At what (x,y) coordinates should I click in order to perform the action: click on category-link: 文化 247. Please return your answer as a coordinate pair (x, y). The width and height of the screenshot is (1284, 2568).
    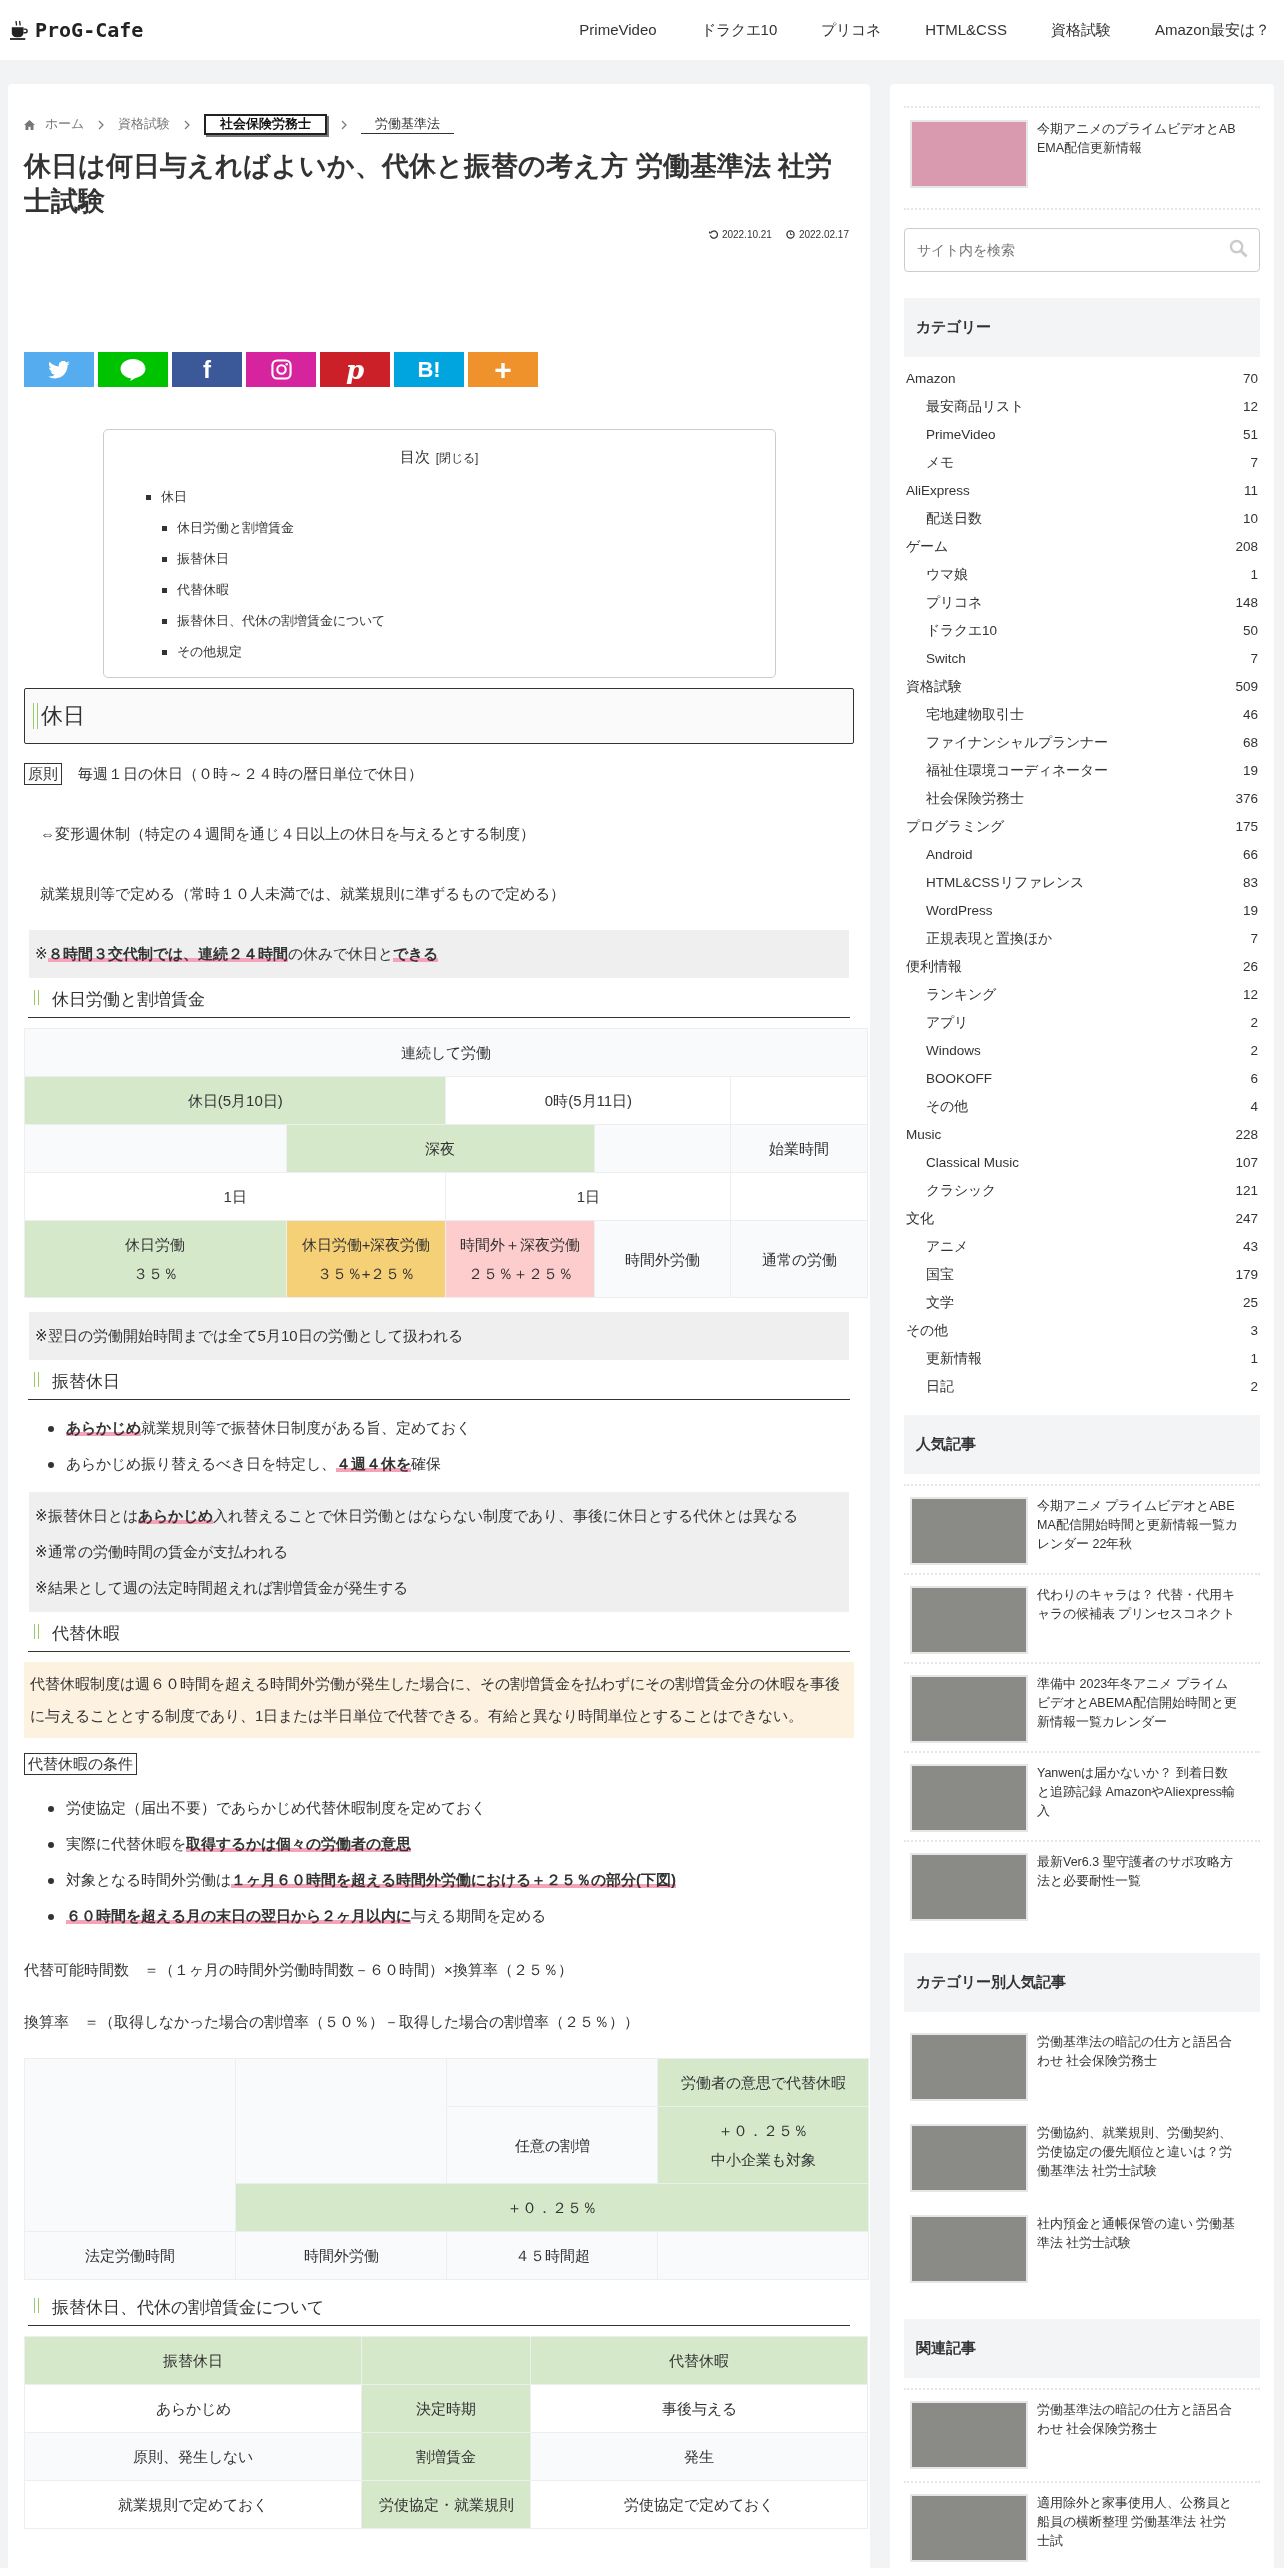
    Looking at the image, I should click on (1082, 1219).